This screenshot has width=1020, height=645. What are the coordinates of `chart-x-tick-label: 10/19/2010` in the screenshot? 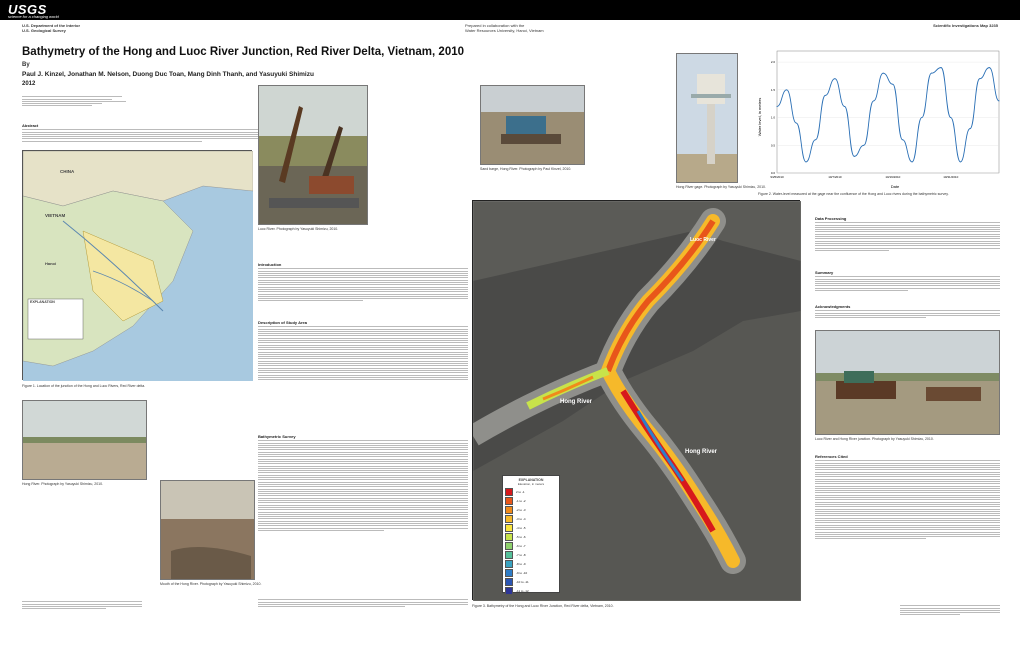 It's located at (892, 177).